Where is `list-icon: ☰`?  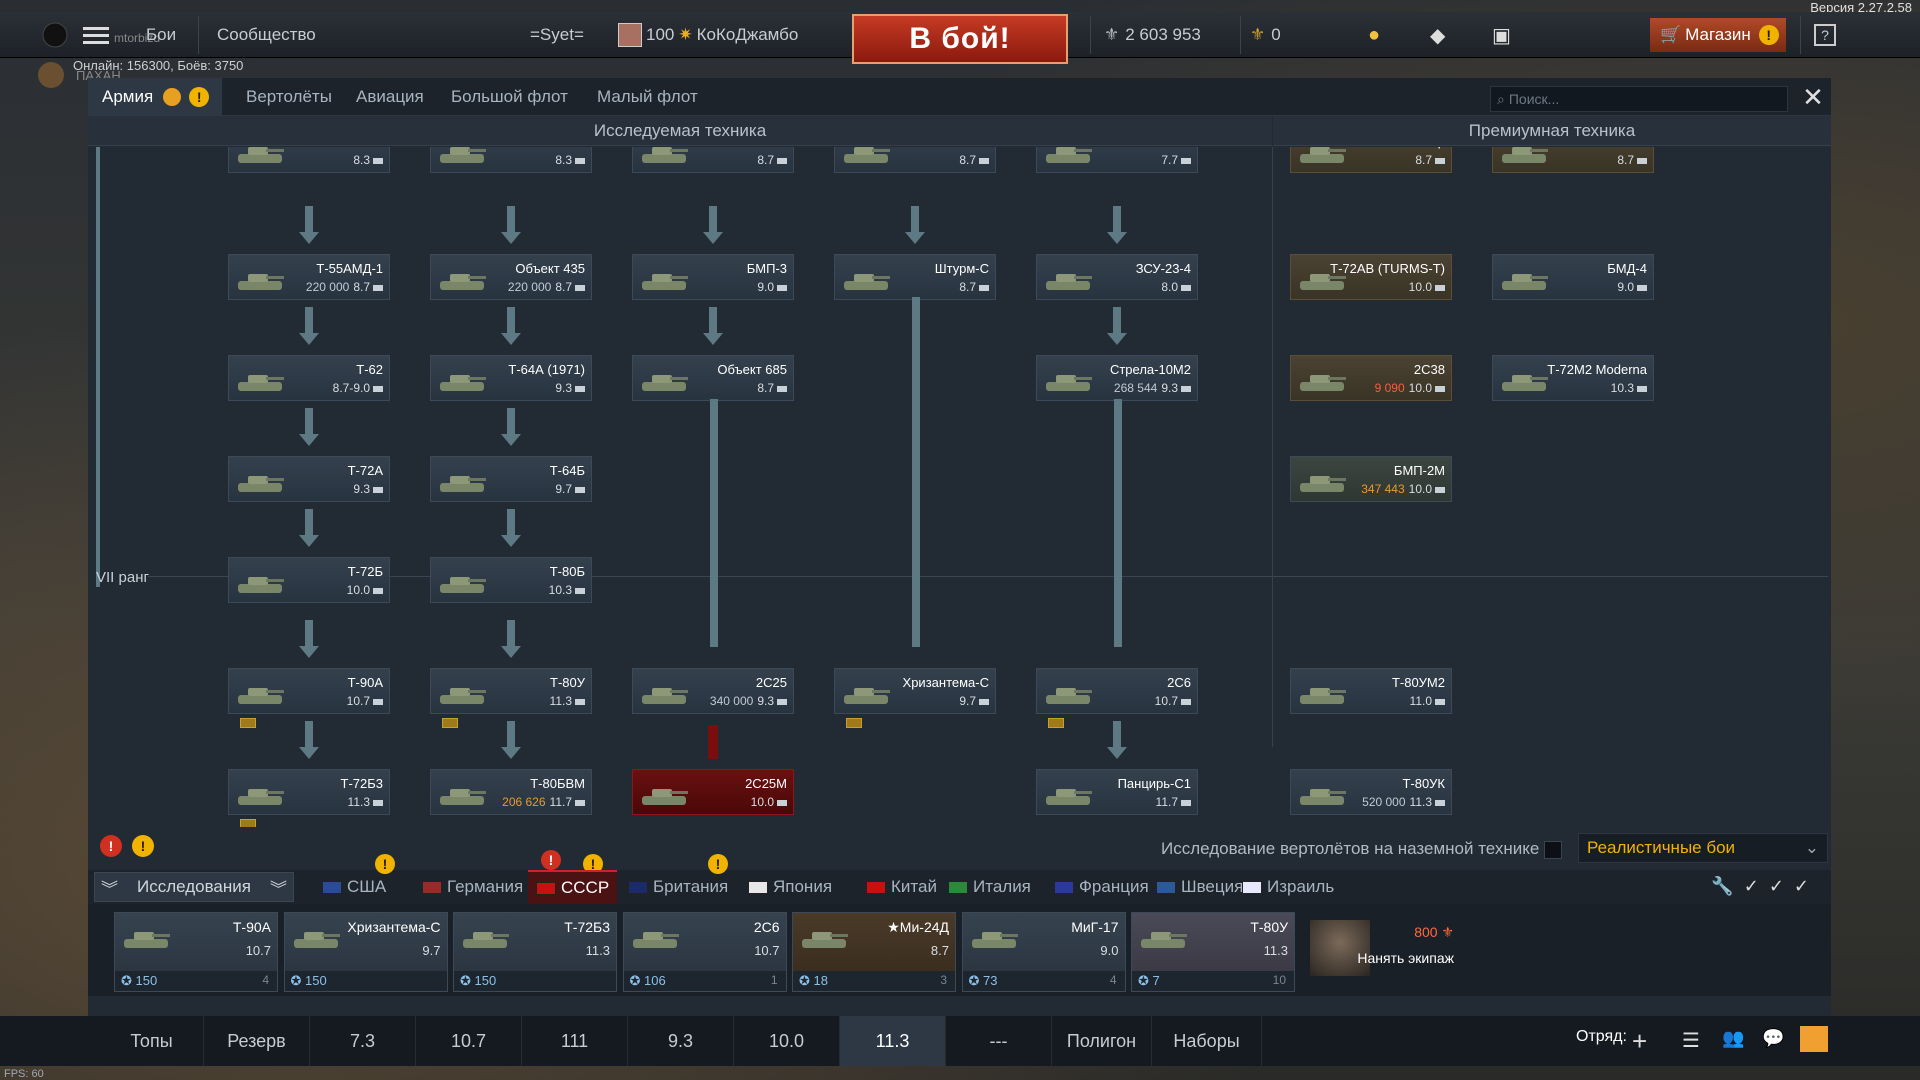
list-icon: ☰ is located at coordinates (1691, 1040).